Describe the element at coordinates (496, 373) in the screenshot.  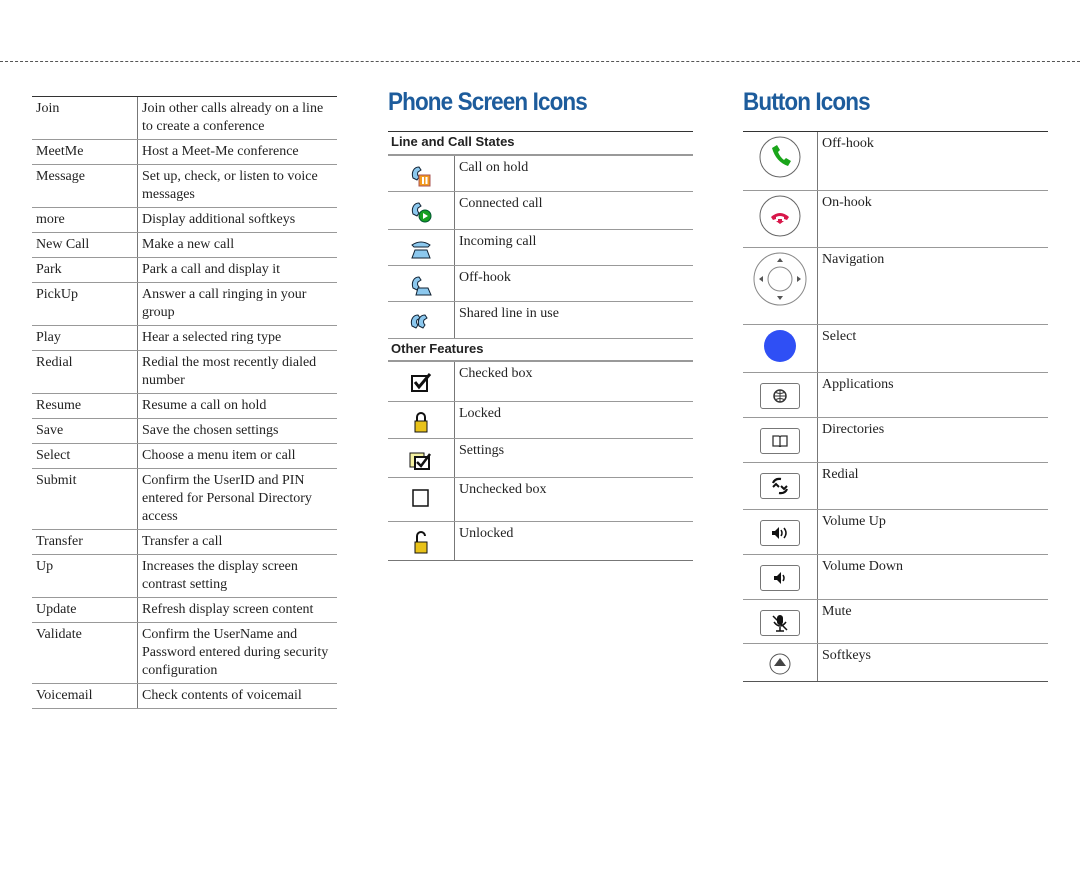
I see `icon-label: Checked box` at that location.